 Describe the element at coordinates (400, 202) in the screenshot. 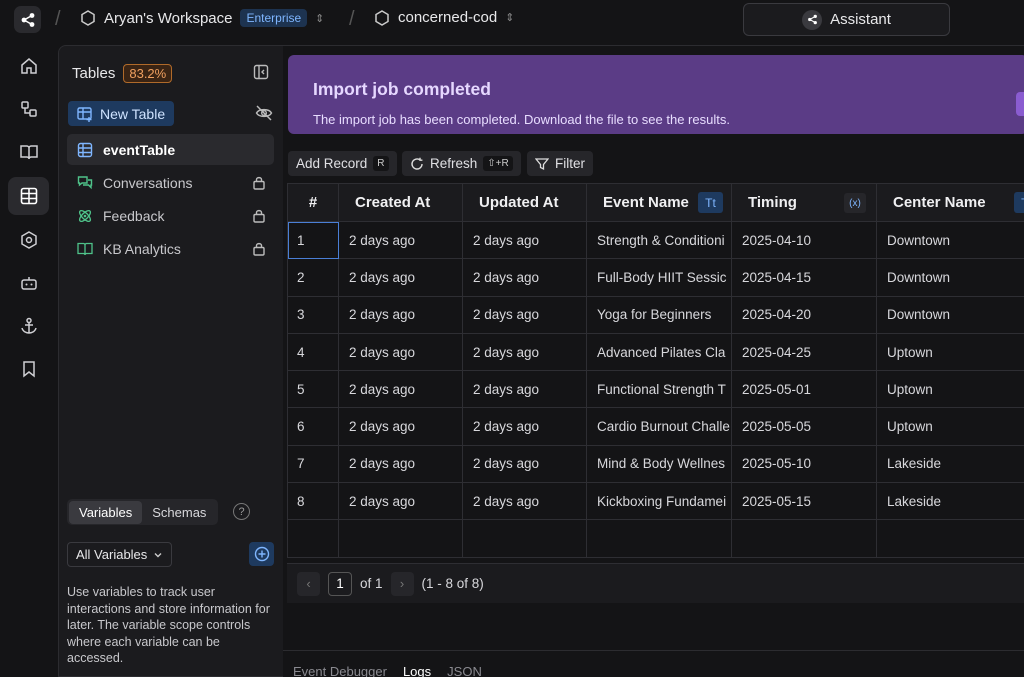

I see `column-header-created-at: Created At` at that location.